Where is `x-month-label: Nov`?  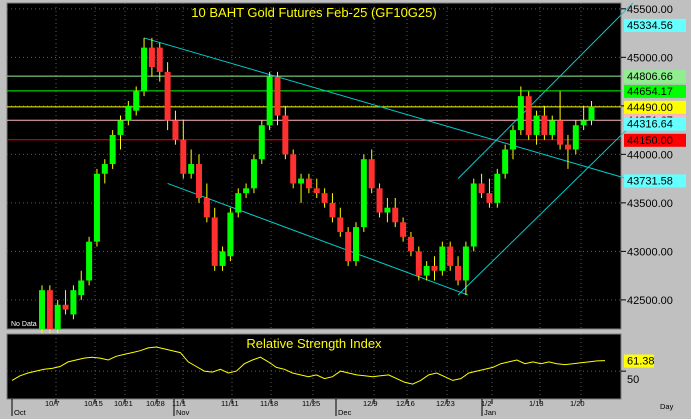
x-month-label: Nov is located at coordinates (183, 412).